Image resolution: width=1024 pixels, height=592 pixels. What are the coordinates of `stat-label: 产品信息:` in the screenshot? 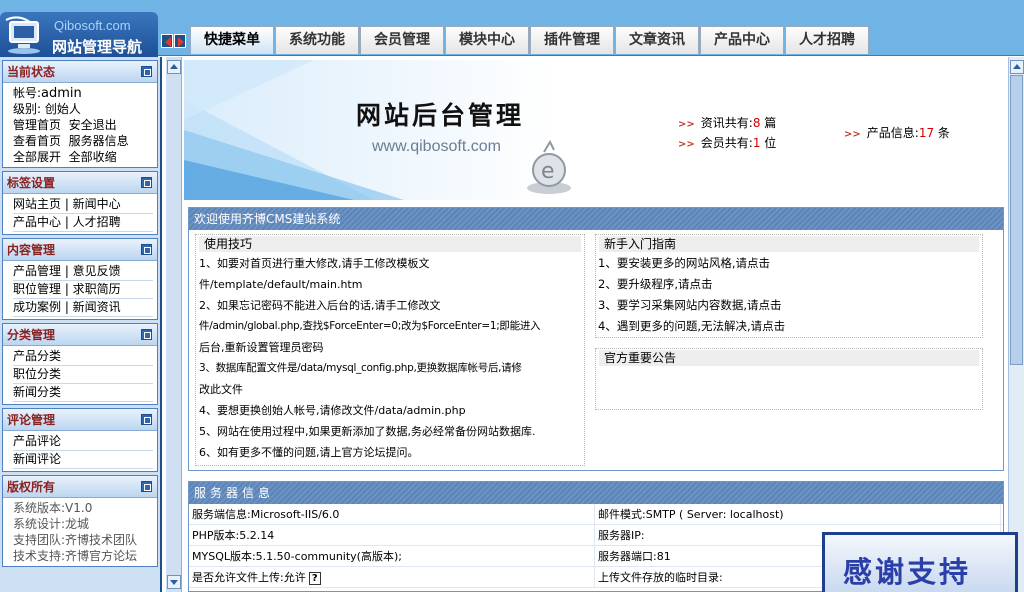 It's located at (892, 133).